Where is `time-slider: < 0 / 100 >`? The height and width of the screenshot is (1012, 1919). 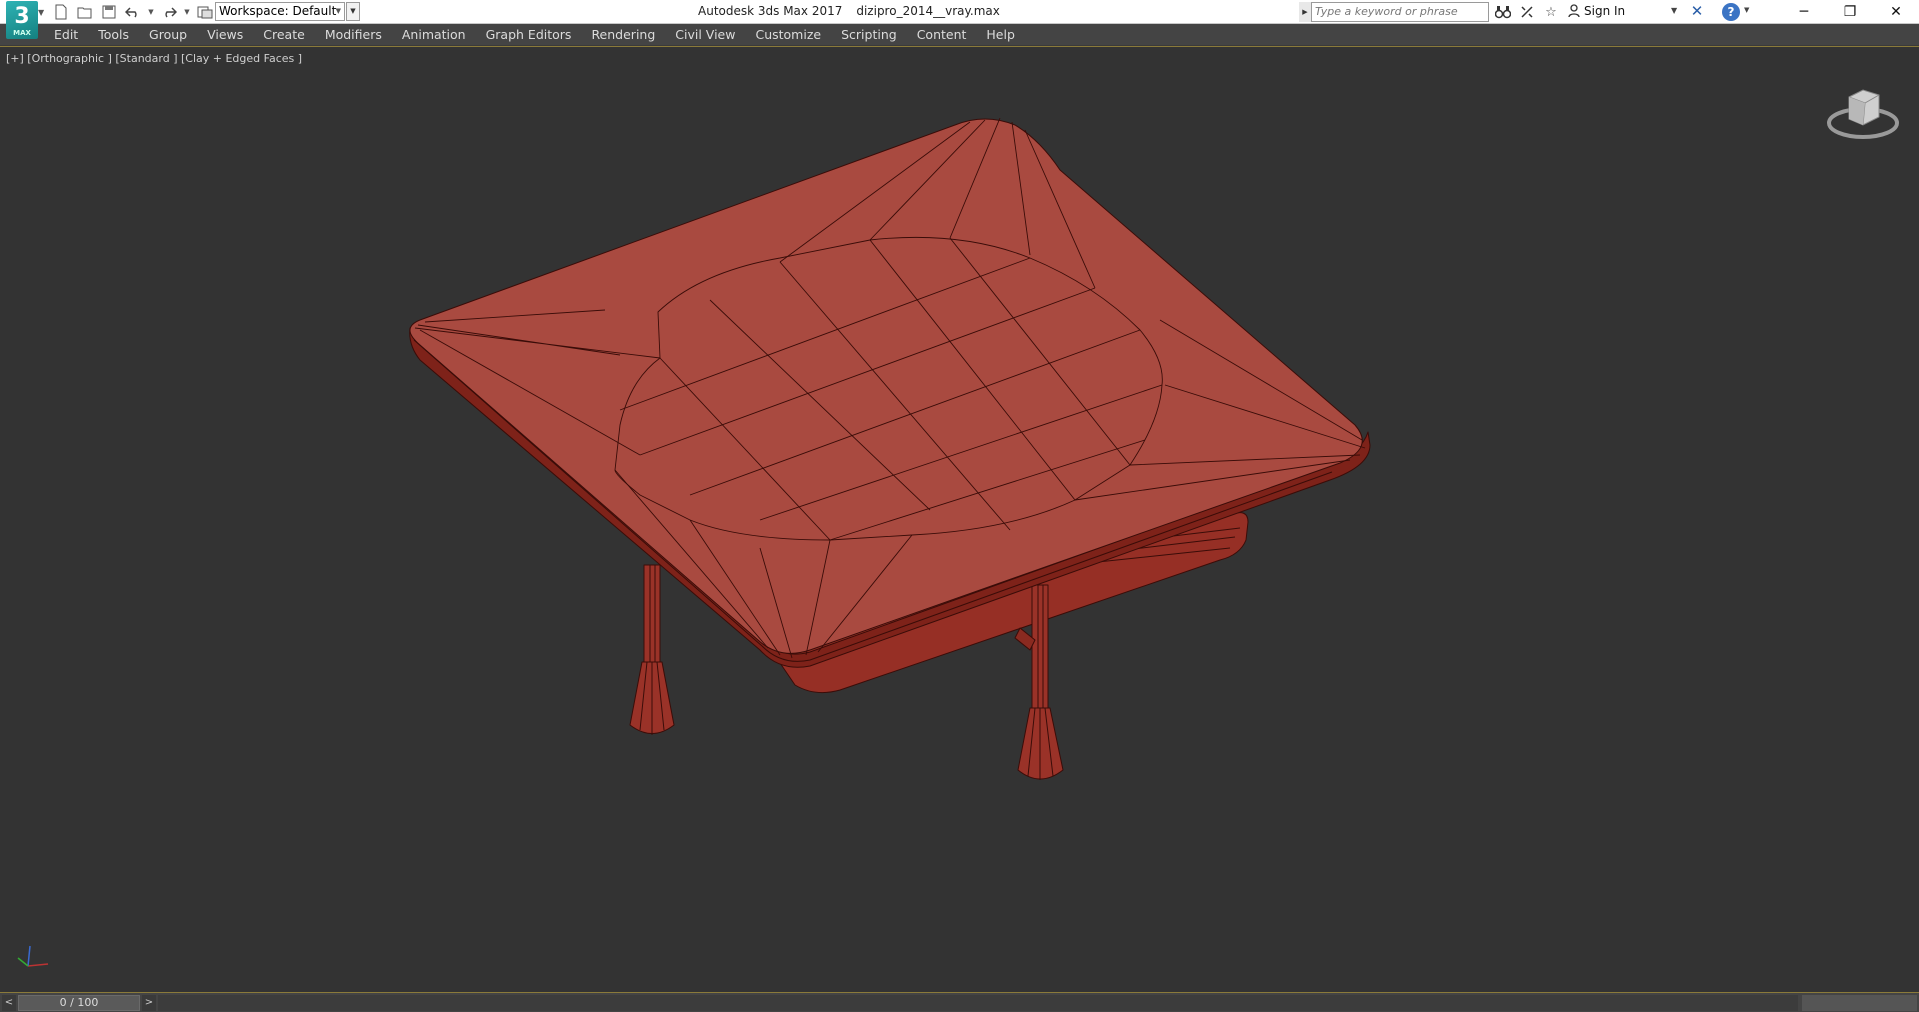
time-slider: < 0 / 100 > is located at coordinates (959, 1002).